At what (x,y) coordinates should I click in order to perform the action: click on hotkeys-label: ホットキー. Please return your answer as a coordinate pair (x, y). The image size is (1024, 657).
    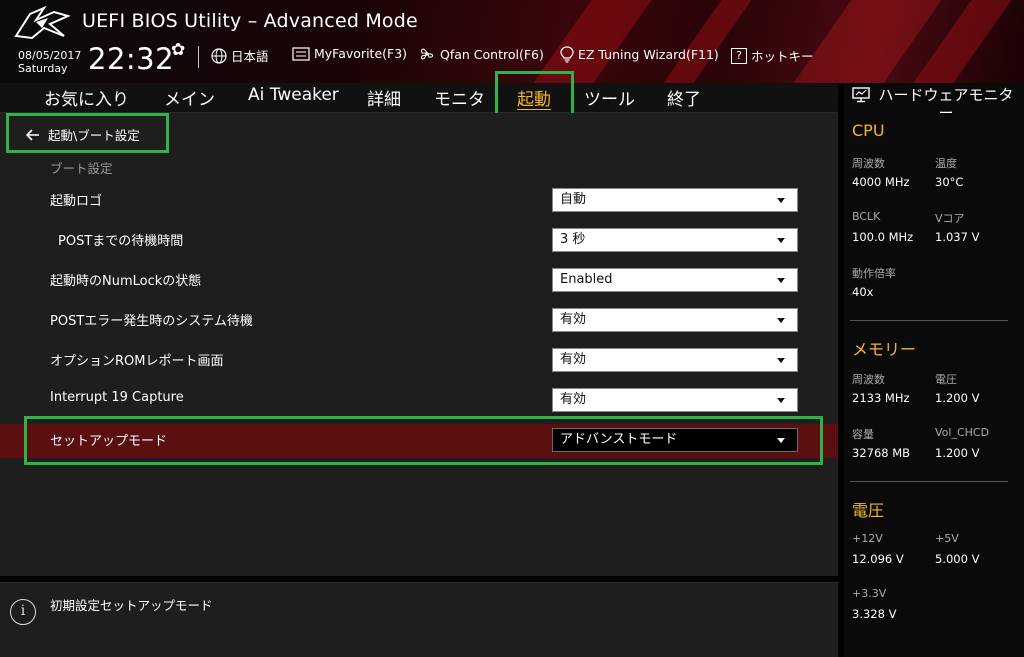
    Looking at the image, I should click on (782, 56).